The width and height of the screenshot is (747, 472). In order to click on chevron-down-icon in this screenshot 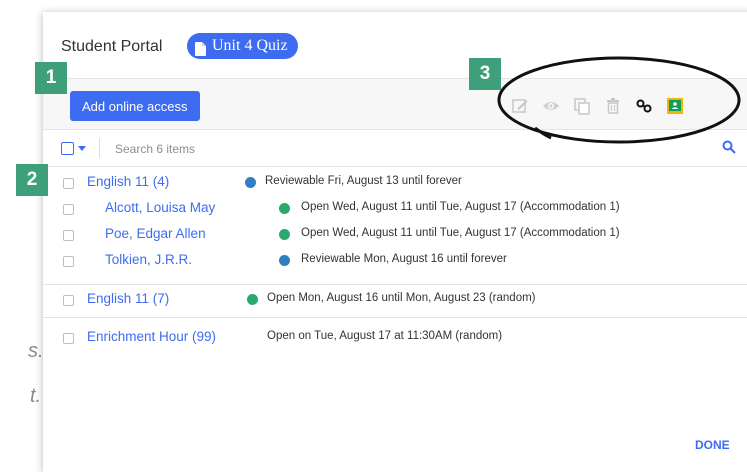, I will do `click(82, 148)`.